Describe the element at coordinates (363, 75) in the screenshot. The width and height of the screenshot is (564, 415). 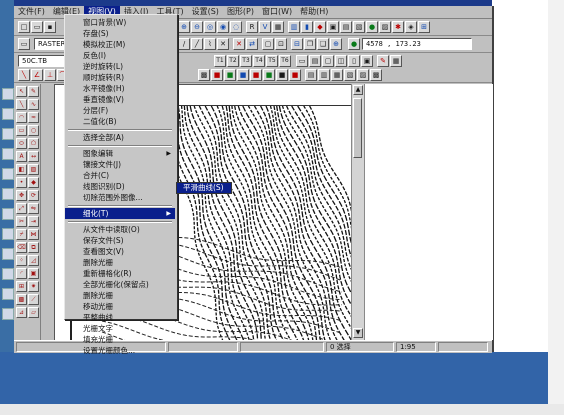
I see `layer5-tool-icon: ▨` at that location.